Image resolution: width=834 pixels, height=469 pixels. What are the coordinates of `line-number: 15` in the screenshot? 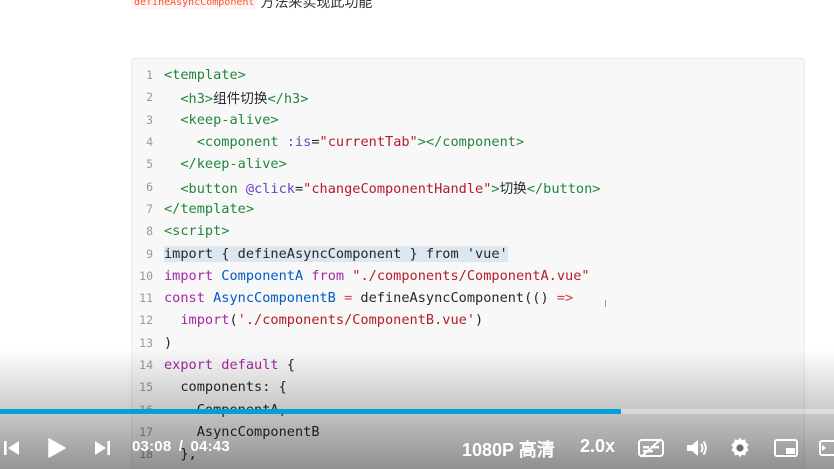 It's located at (146, 387).